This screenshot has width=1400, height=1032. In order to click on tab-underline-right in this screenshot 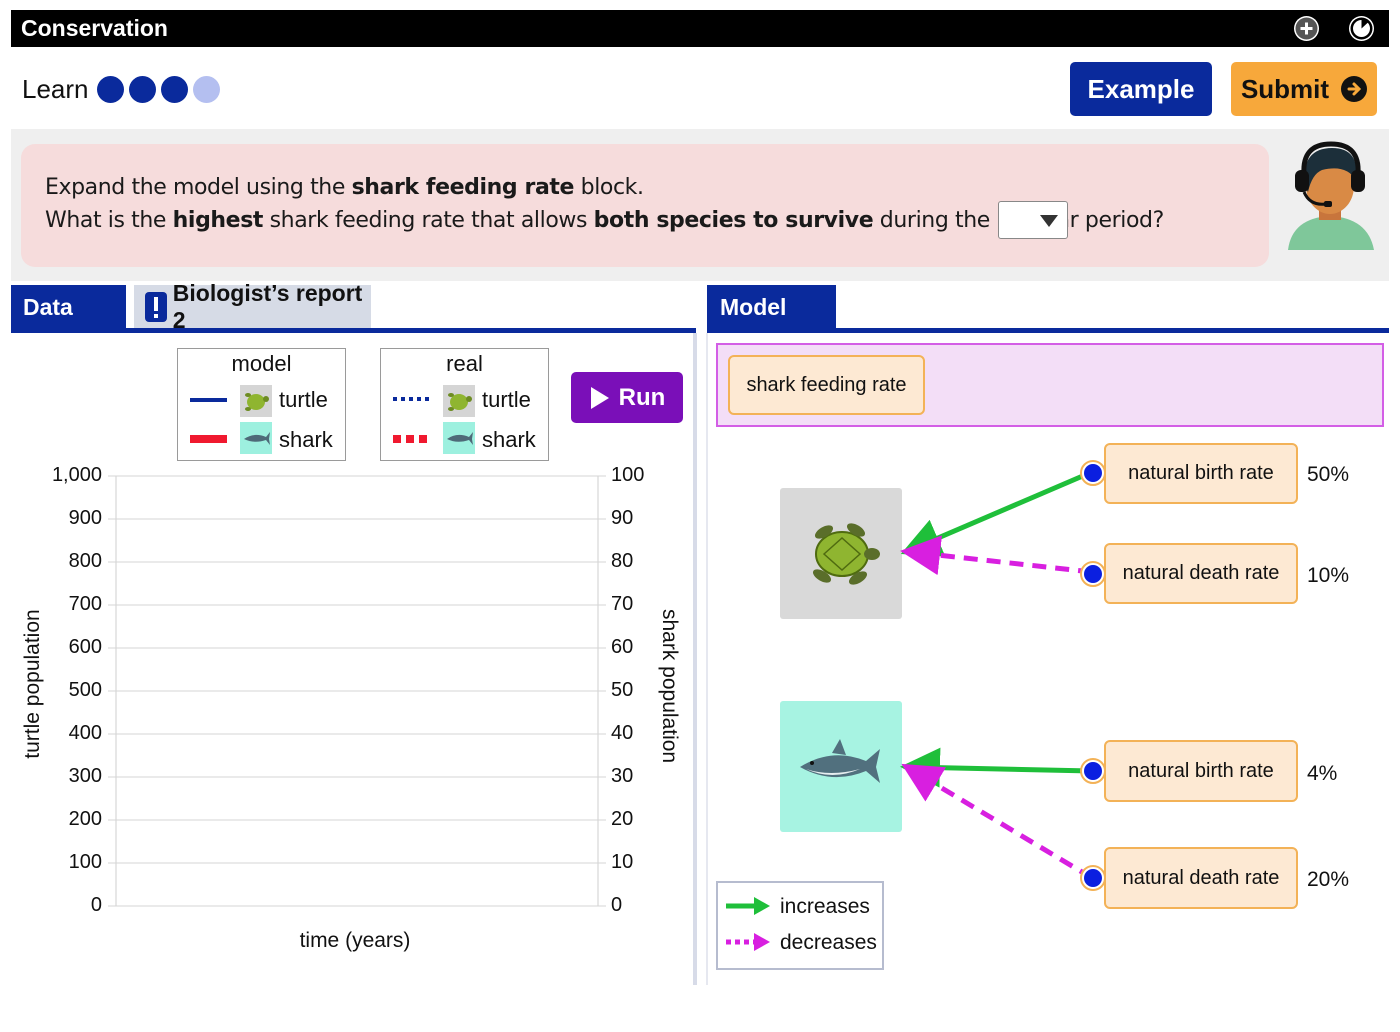, I will do `click(1048, 330)`.